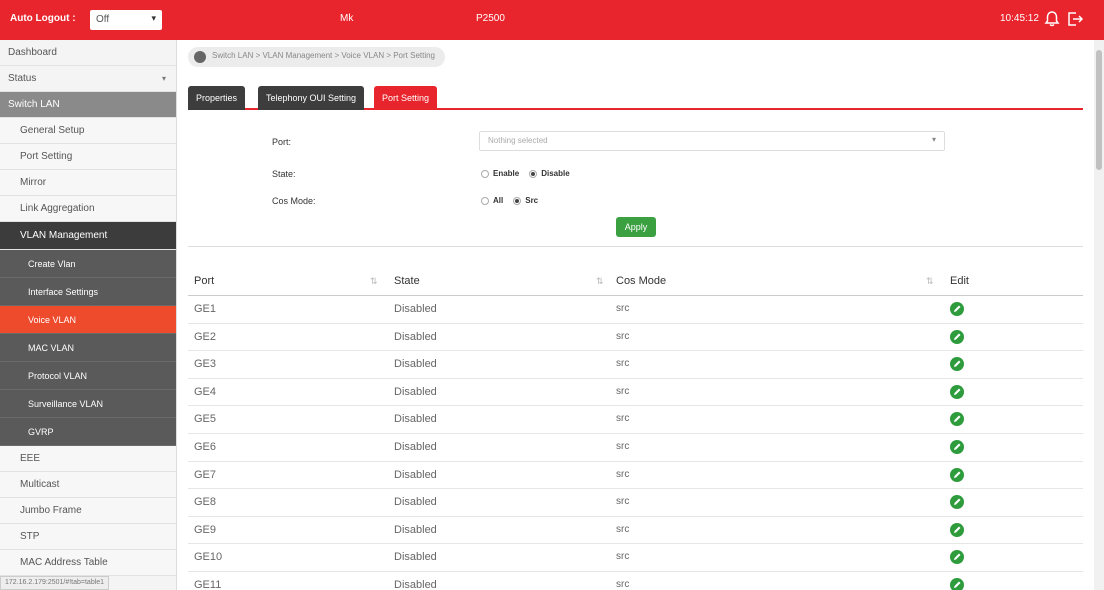 This screenshot has width=1104, height=590. Describe the element at coordinates (1075, 19) in the screenshot. I see `logout-icon` at that location.